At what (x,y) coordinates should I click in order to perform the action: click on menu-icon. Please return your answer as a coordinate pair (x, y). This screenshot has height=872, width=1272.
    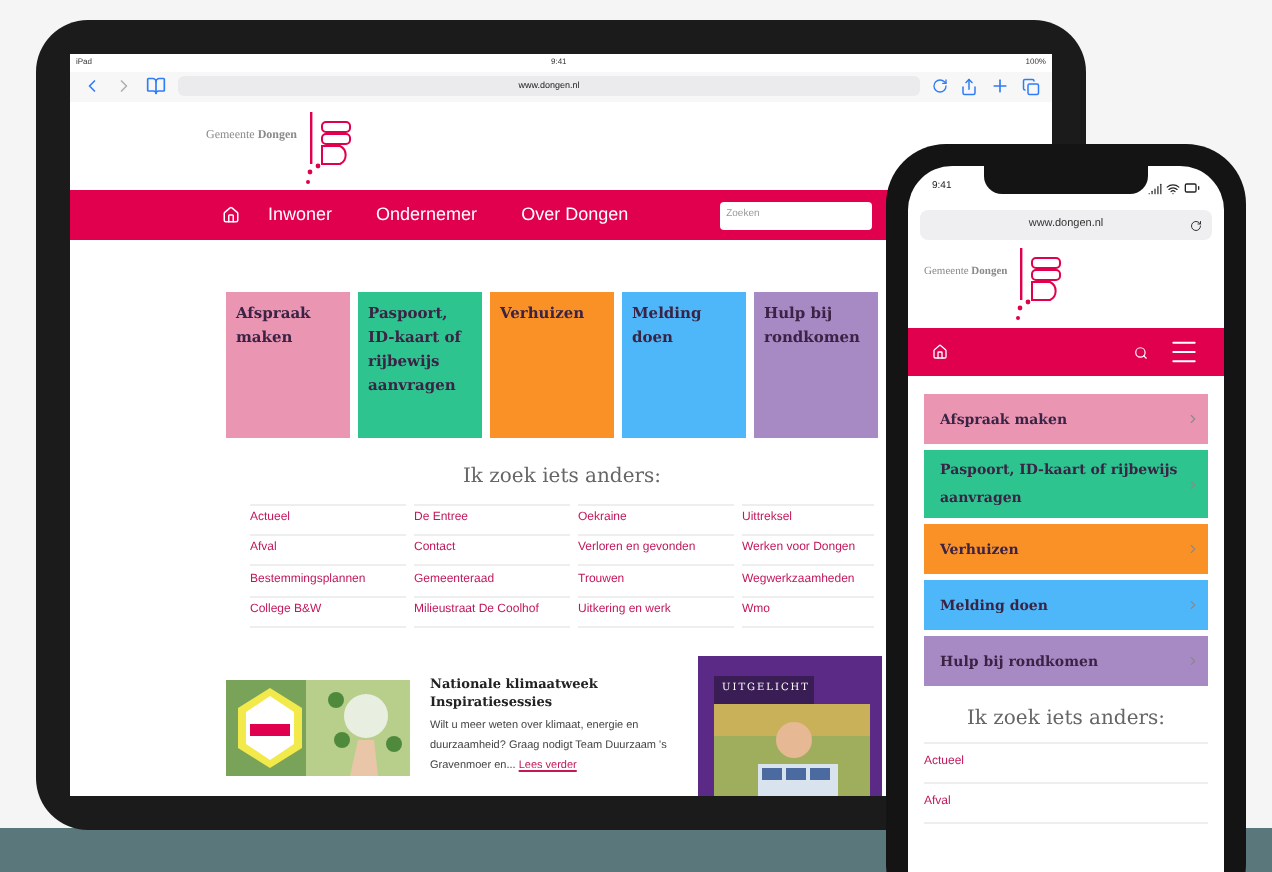
    Looking at the image, I should click on (1184, 352).